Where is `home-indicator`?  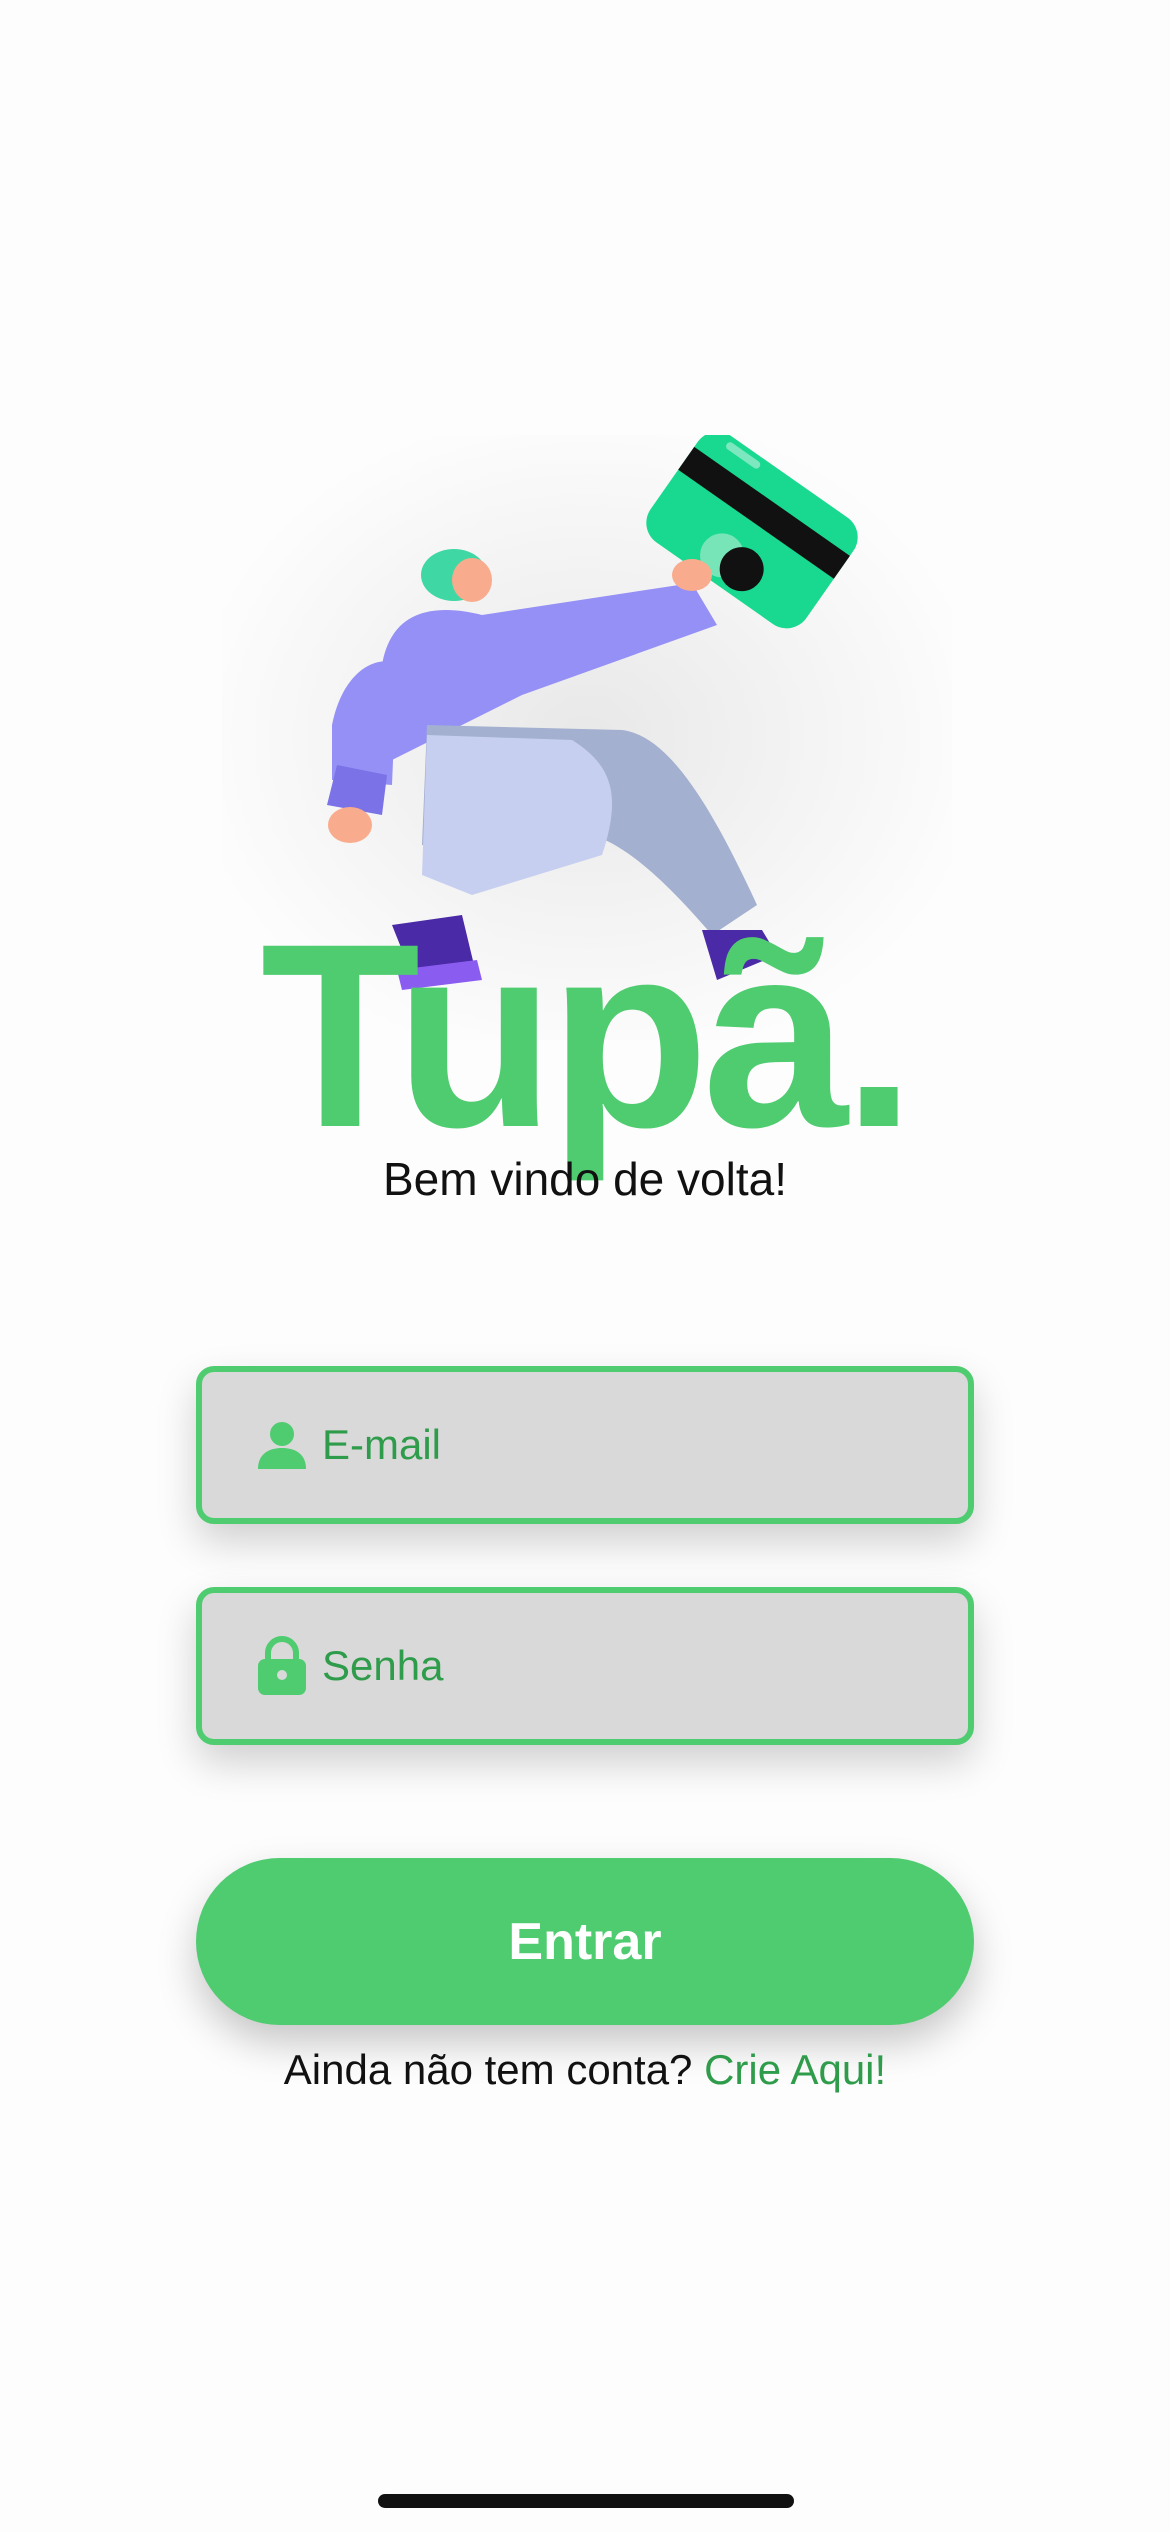 home-indicator is located at coordinates (586, 2501).